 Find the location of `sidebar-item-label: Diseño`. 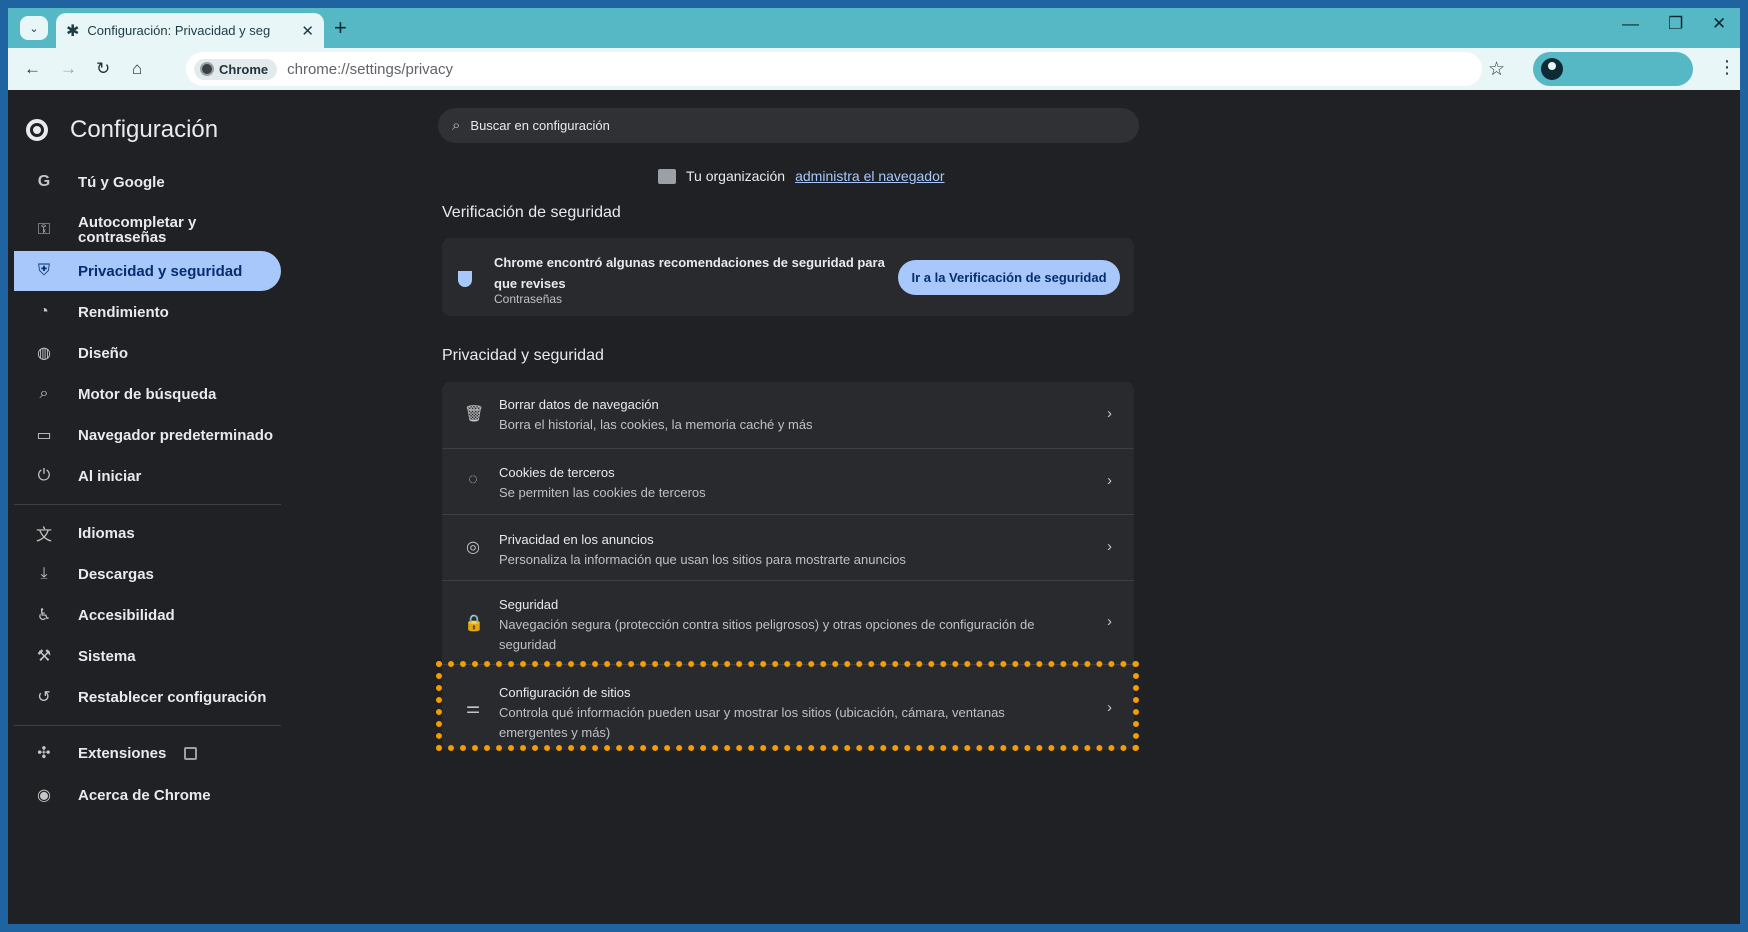

sidebar-item-label: Diseño is located at coordinates (103, 353).